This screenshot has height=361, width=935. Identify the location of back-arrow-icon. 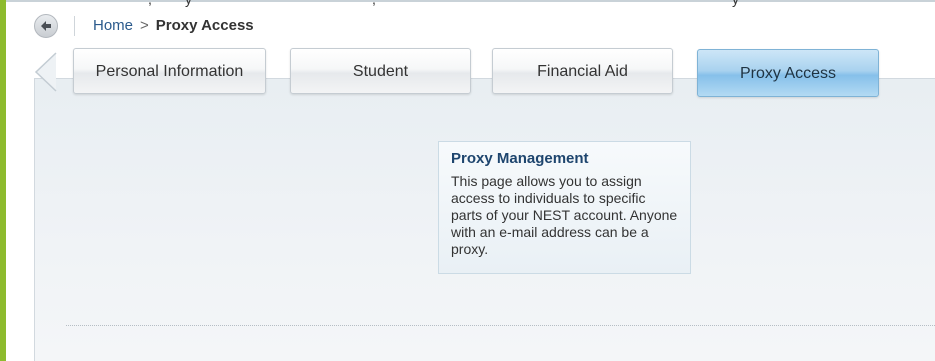
(46, 26).